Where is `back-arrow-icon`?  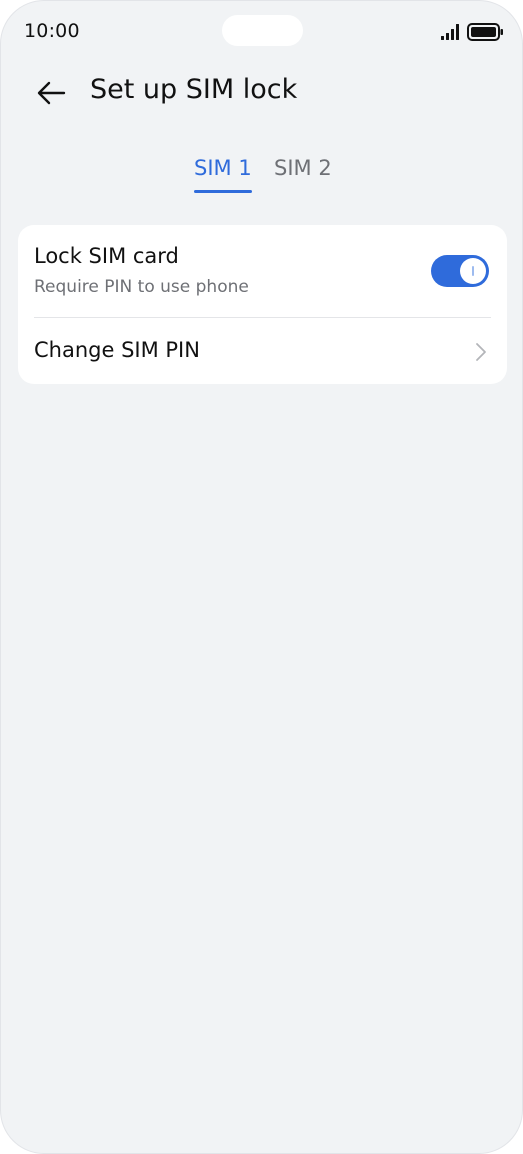
back-arrow-icon is located at coordinates (51, 93).